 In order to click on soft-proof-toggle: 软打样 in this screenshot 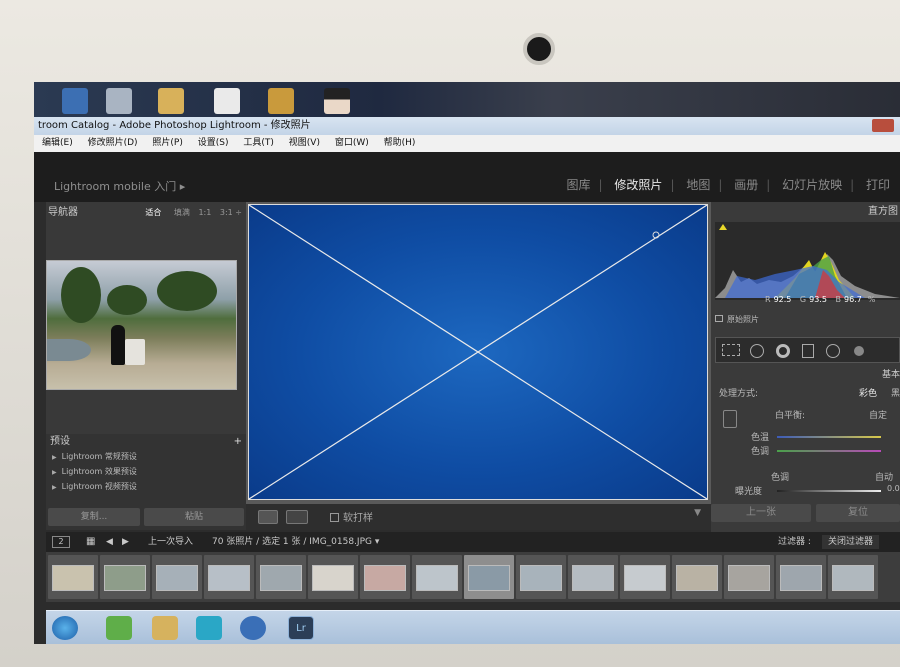, I will do `click(351, 516)`.